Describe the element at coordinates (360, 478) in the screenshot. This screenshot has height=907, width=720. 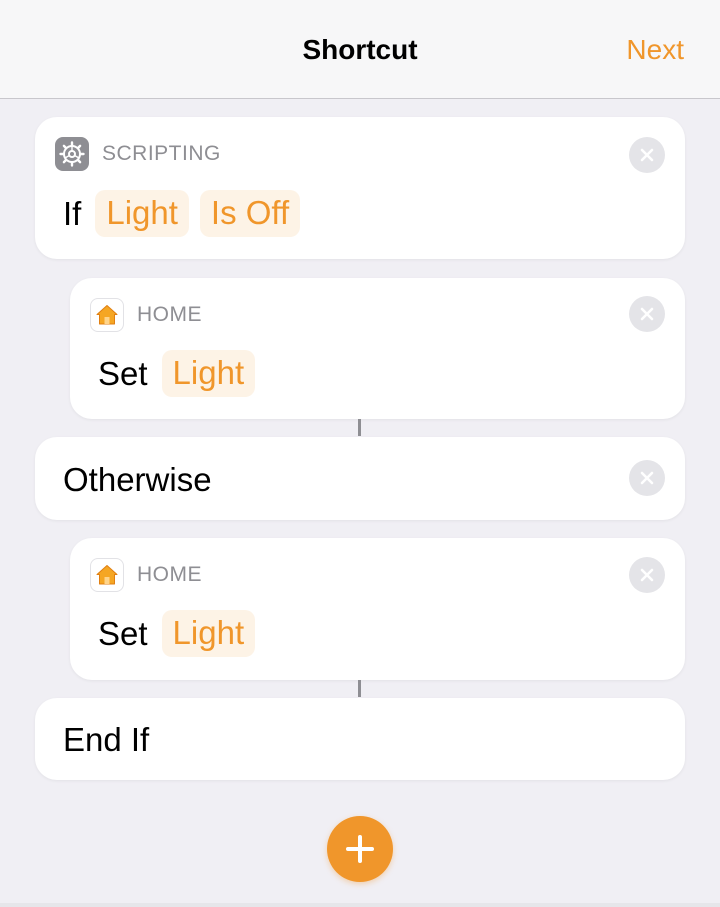
I see `action-card-otherwise: Otherwise` at that location.